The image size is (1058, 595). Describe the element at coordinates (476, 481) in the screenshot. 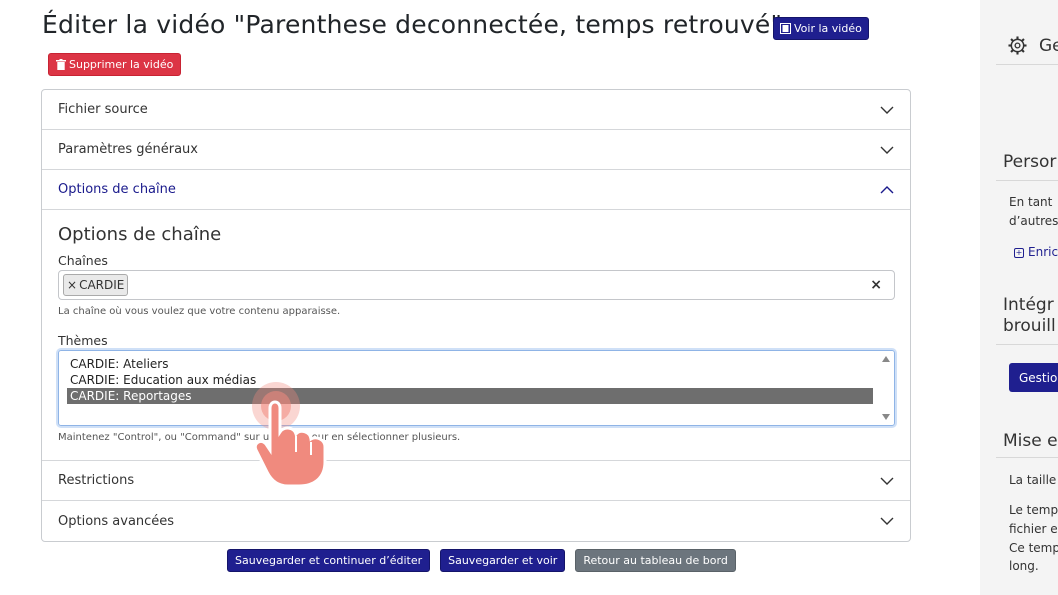

I see `accordion-restrictions: Restrictions` at that location.